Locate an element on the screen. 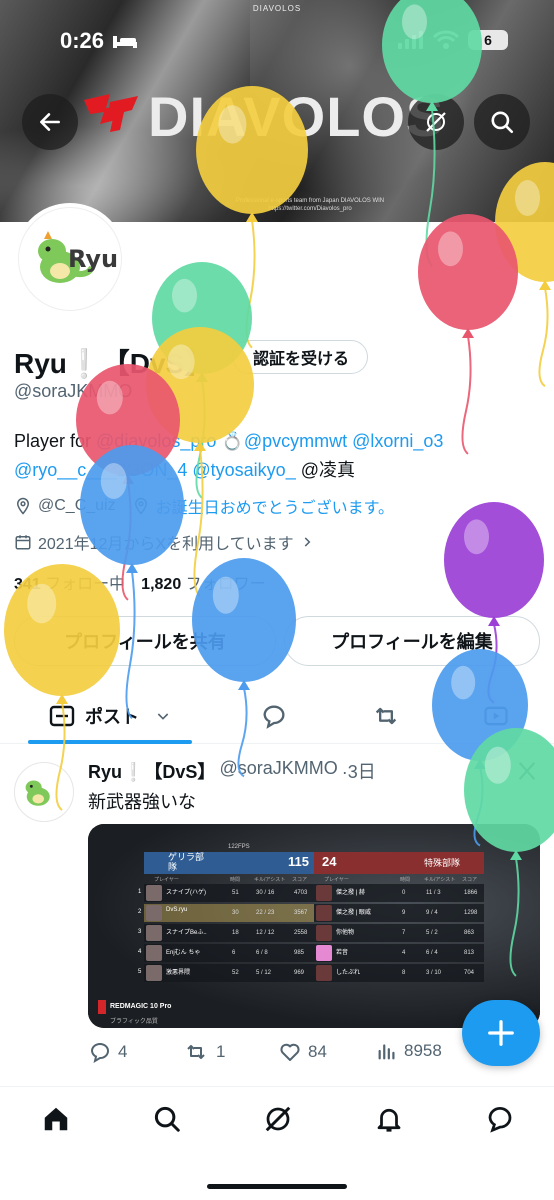 The image size is (554, 1200). repost-button: 1 is located at coordinates (203, 1052).